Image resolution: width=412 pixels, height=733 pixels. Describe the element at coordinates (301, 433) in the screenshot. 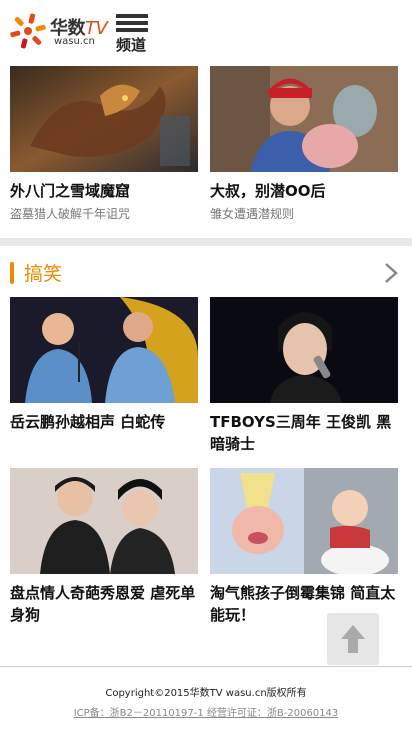

I see `video-title: TFBOYS三周年 王俊凯 黑暗骑士` at that location.